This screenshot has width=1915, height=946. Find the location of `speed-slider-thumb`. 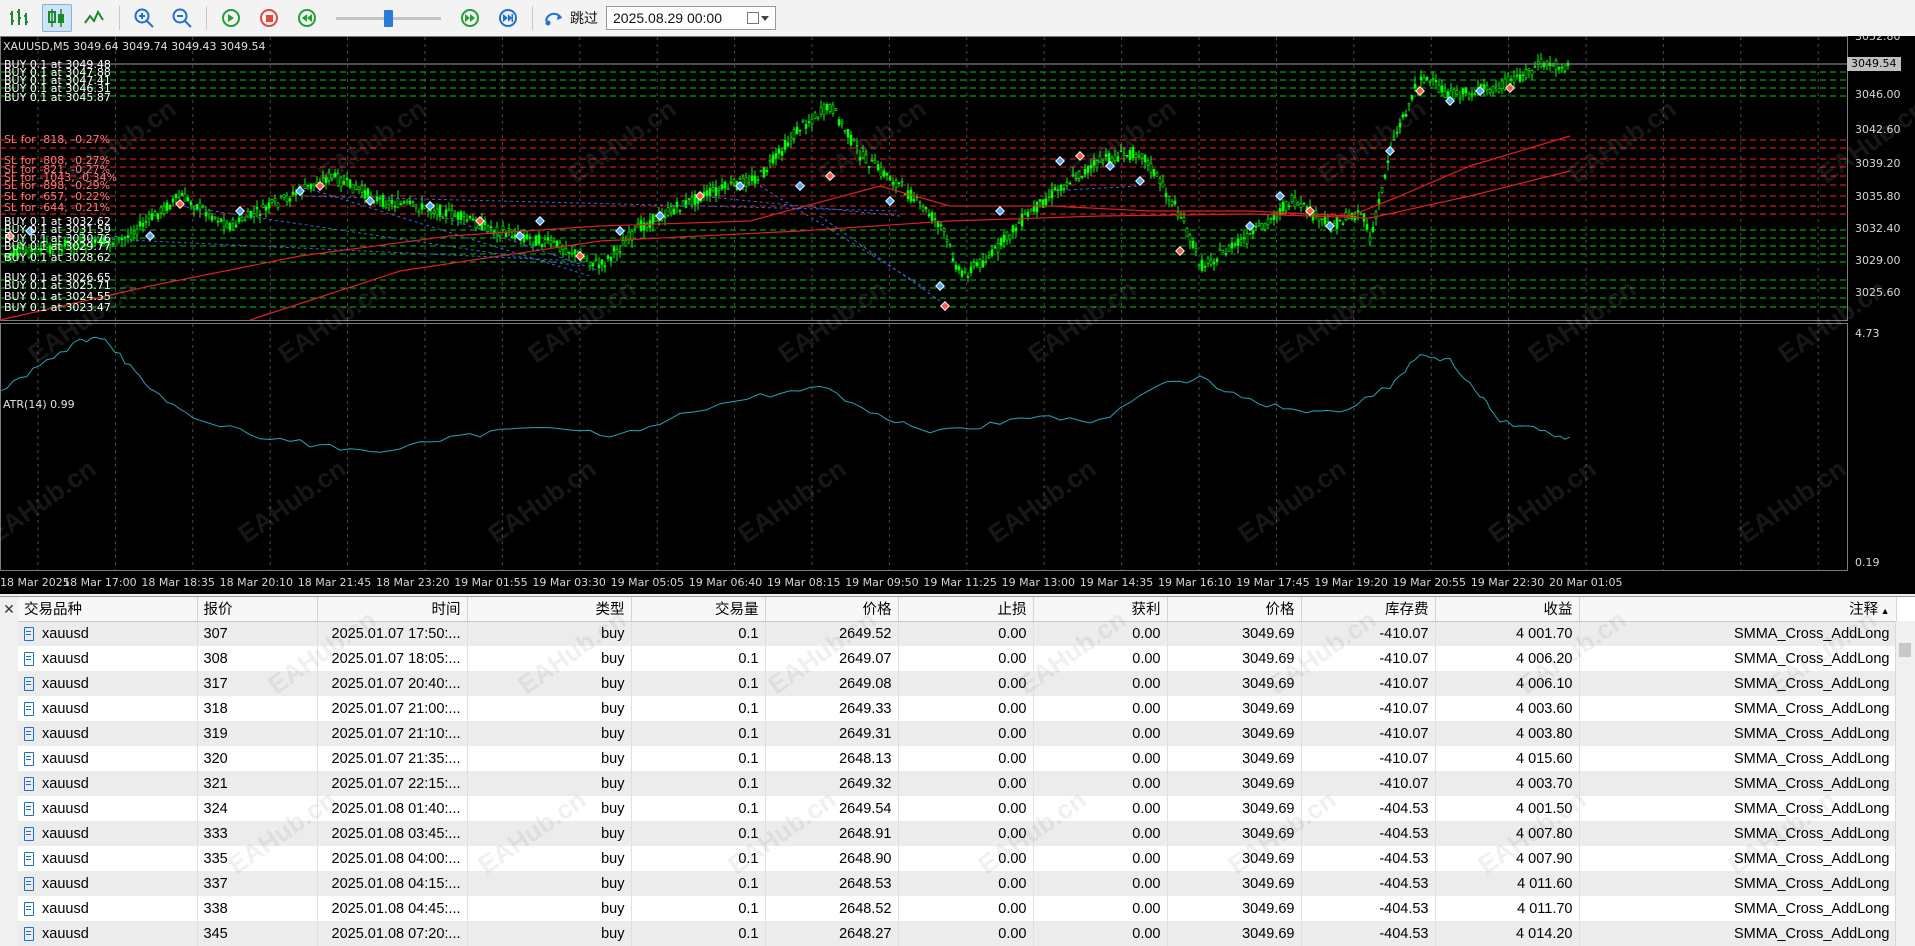

speed-slider-thumb is located at coordinates (388, 18).